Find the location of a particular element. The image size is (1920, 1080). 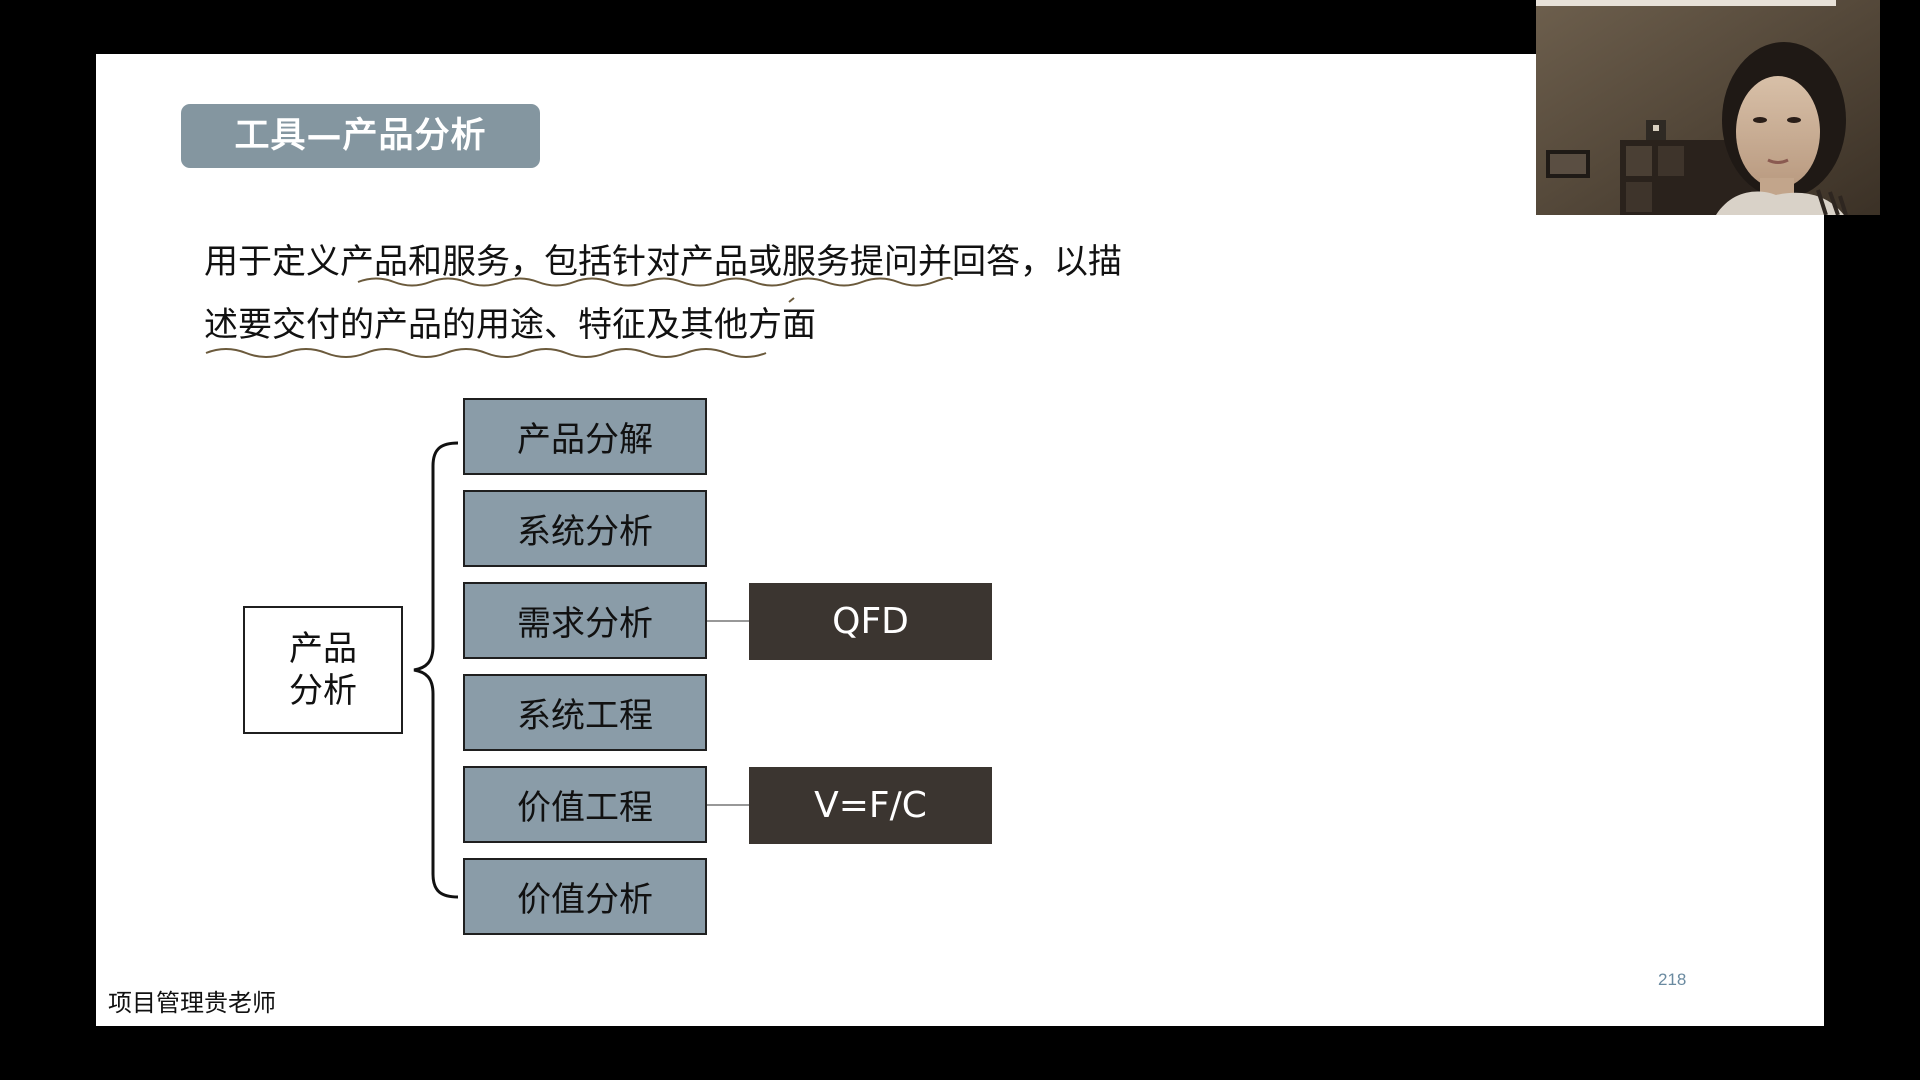

branch-requirements-analysis: 需求分析 is located at coordinates (585, 620).